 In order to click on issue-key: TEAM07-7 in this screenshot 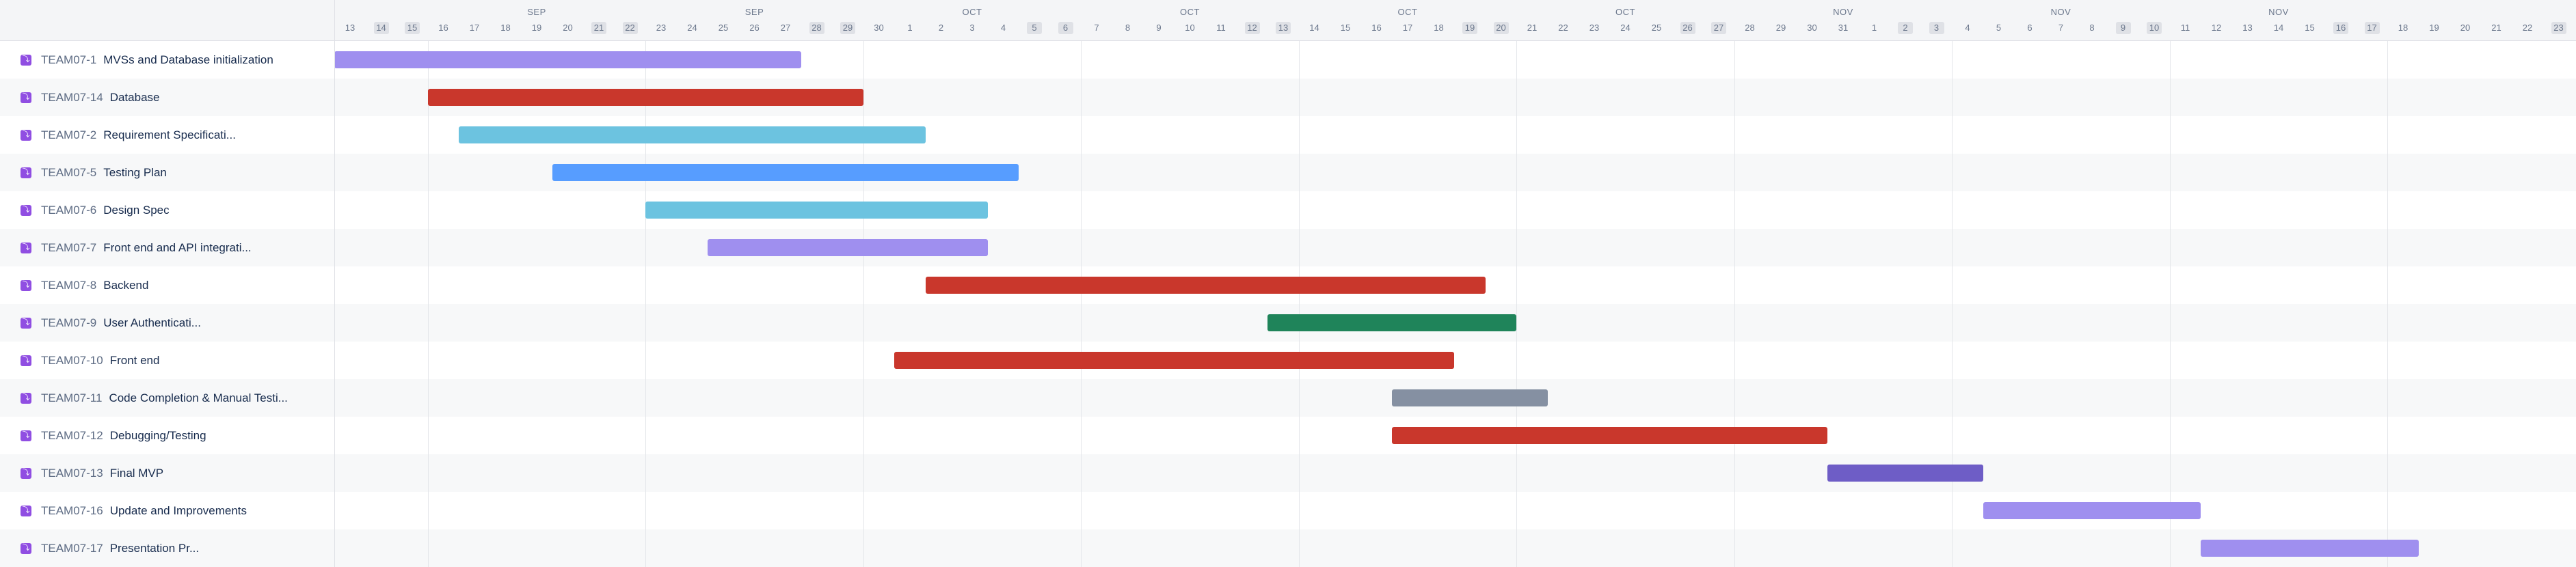, I will do `click(68, 248)`.